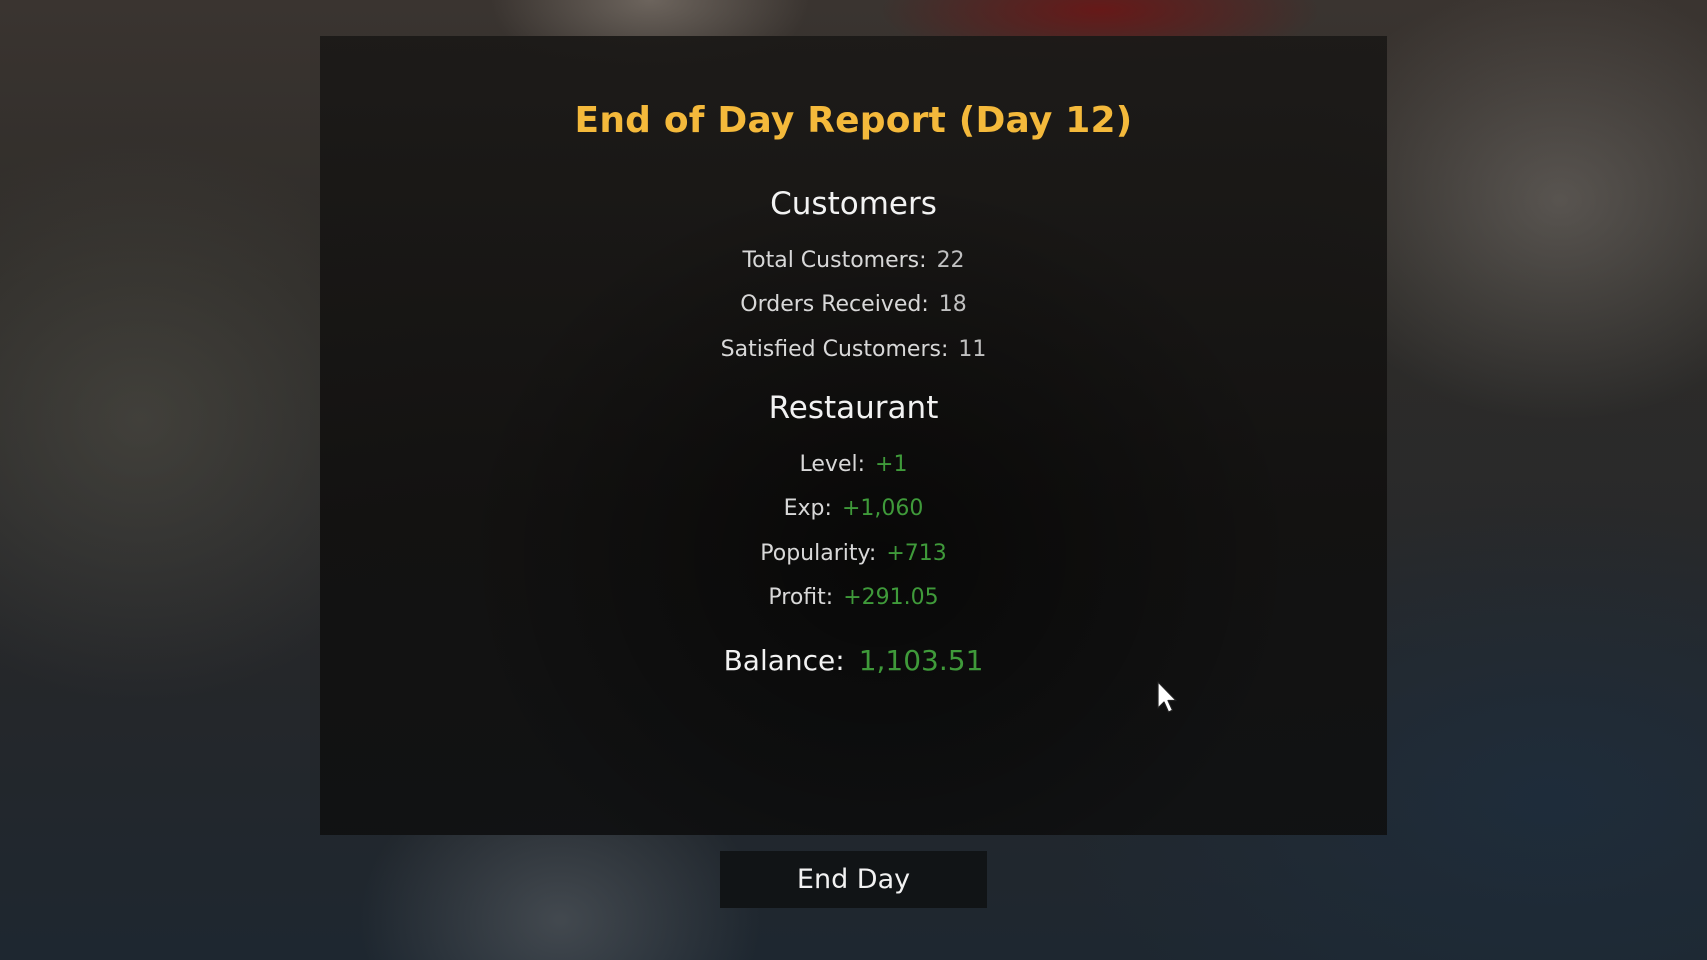 The image size is (1707, 960). I want to click on report-title: End of Day Report (Day 12), so click(853, 120).